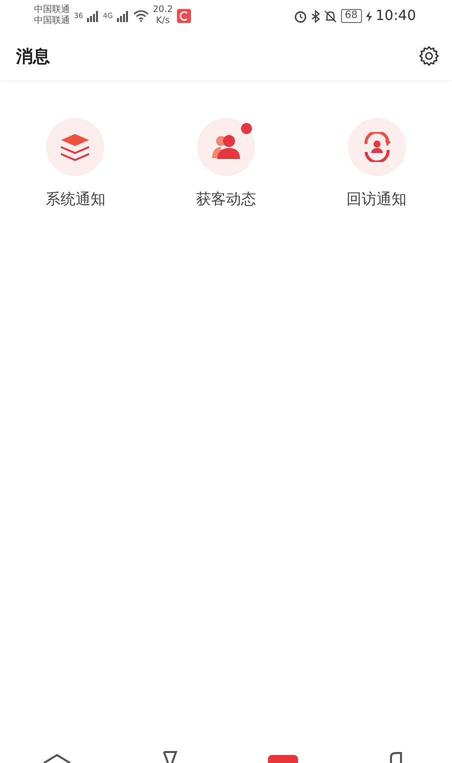 The height and width of the screenshot is (763, 452). What do you see at coordinates (225, 147) in the screenshot?
I see `people-icon` at bounding box center [225, 147].